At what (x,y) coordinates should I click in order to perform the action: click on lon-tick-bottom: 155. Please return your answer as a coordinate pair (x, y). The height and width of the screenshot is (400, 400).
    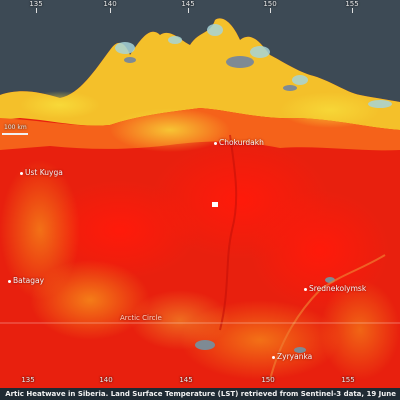
    Looking at the image, I should click on (348, 380).